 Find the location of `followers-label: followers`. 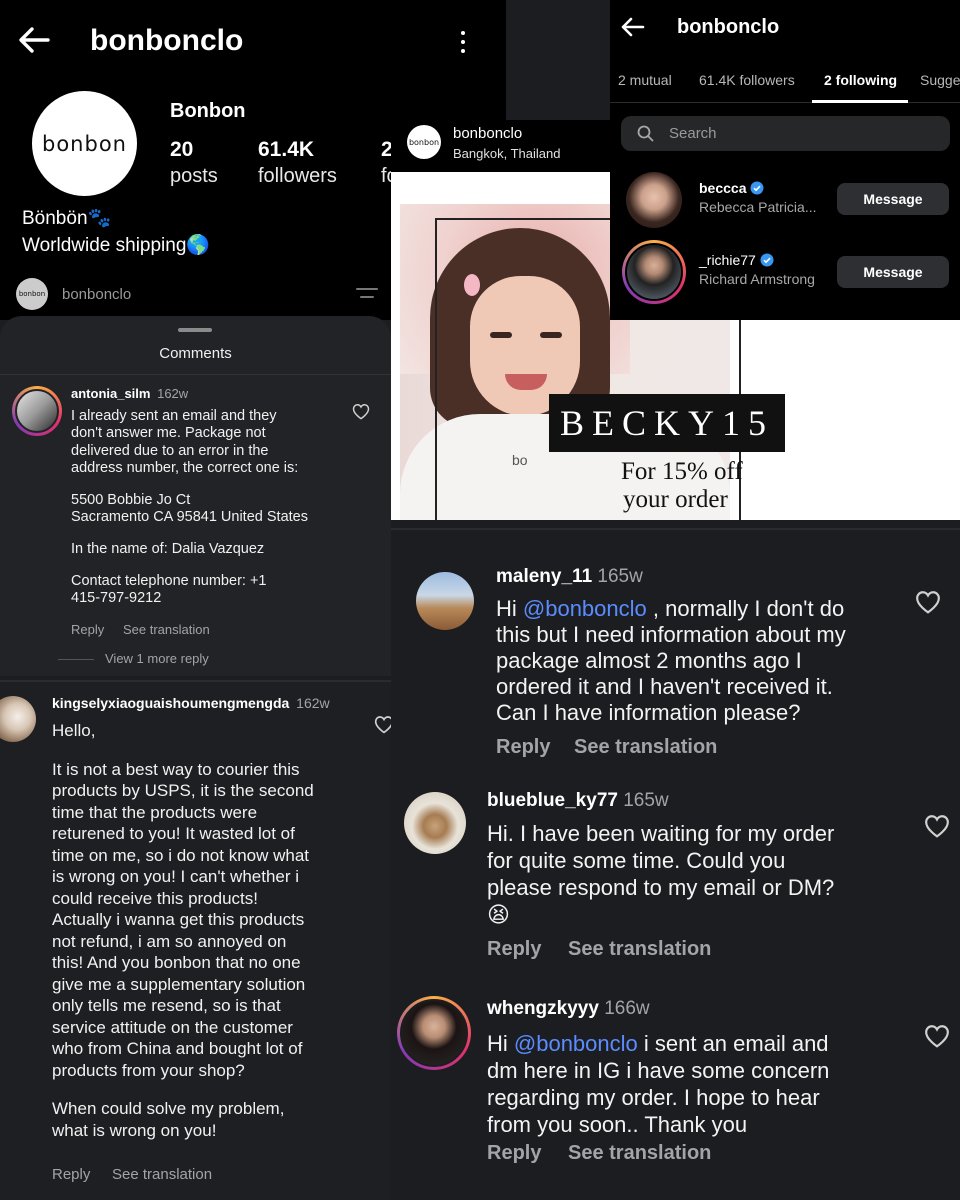

followers-label: followers is located at coordinates (297, 176).